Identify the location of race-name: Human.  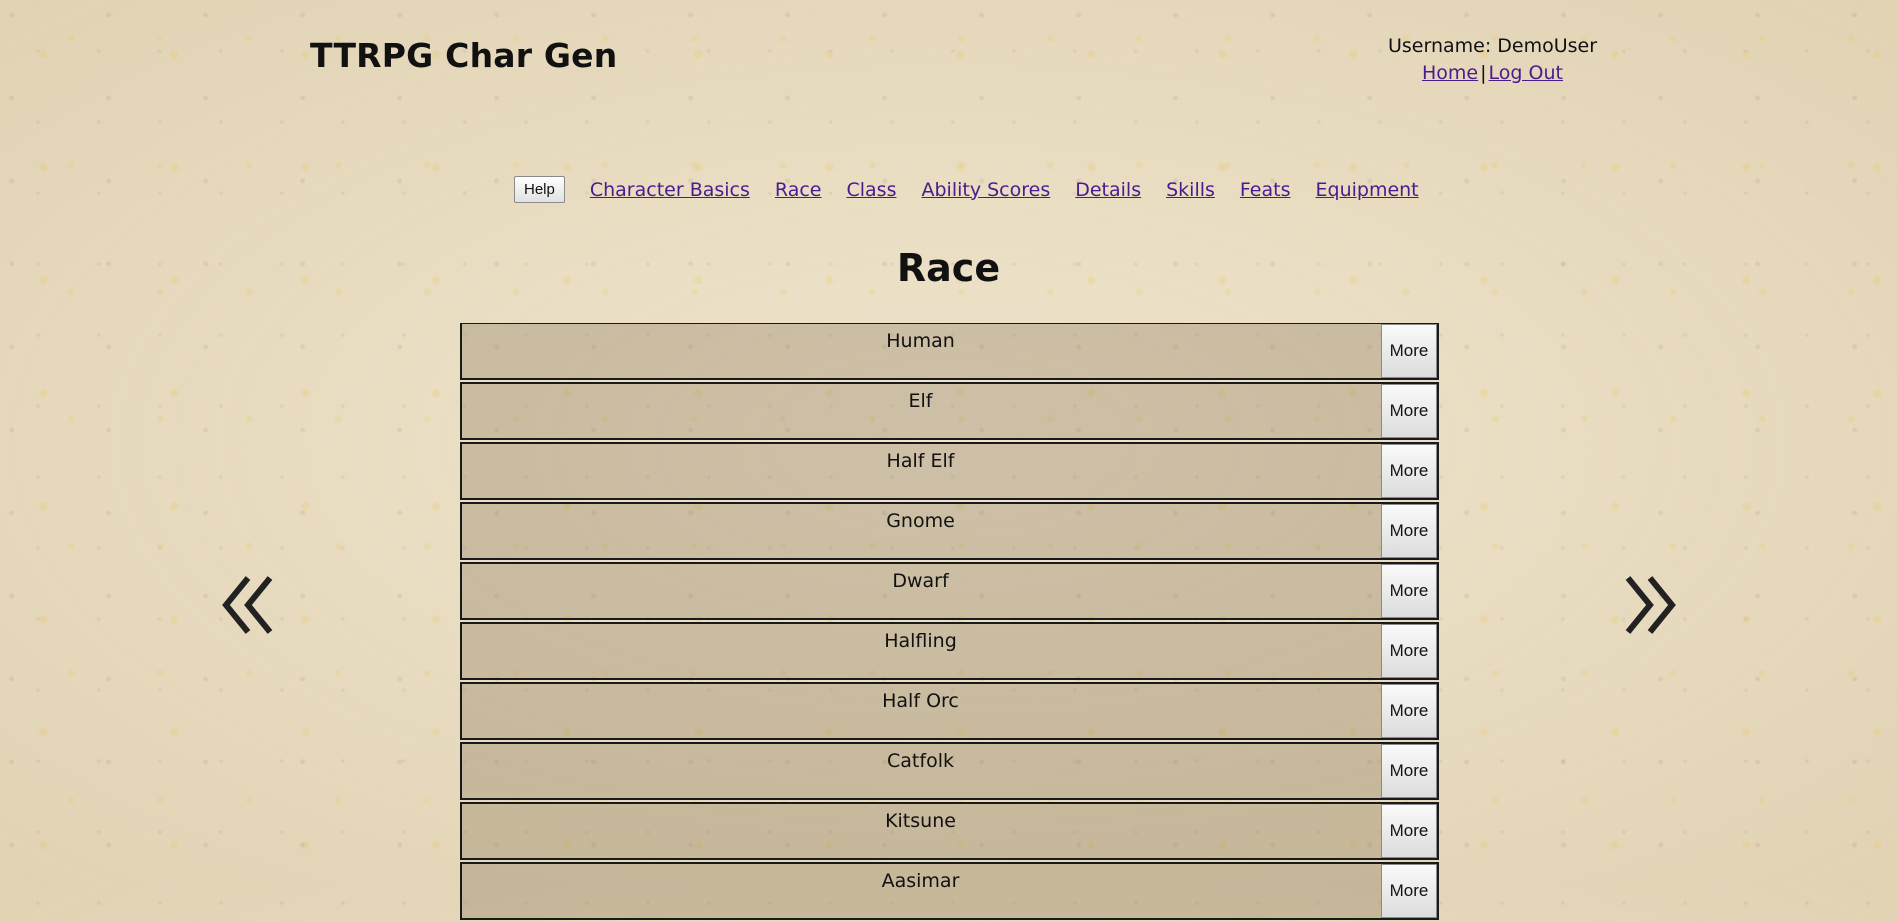
(920, 341).